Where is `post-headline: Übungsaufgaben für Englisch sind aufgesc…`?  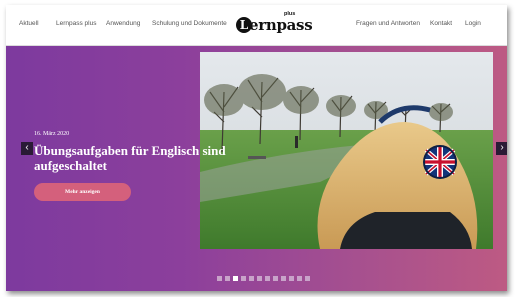
post-headline: Übungsaufgaben für Englisch sind aufgesc… is located at coordinates (130, 158).